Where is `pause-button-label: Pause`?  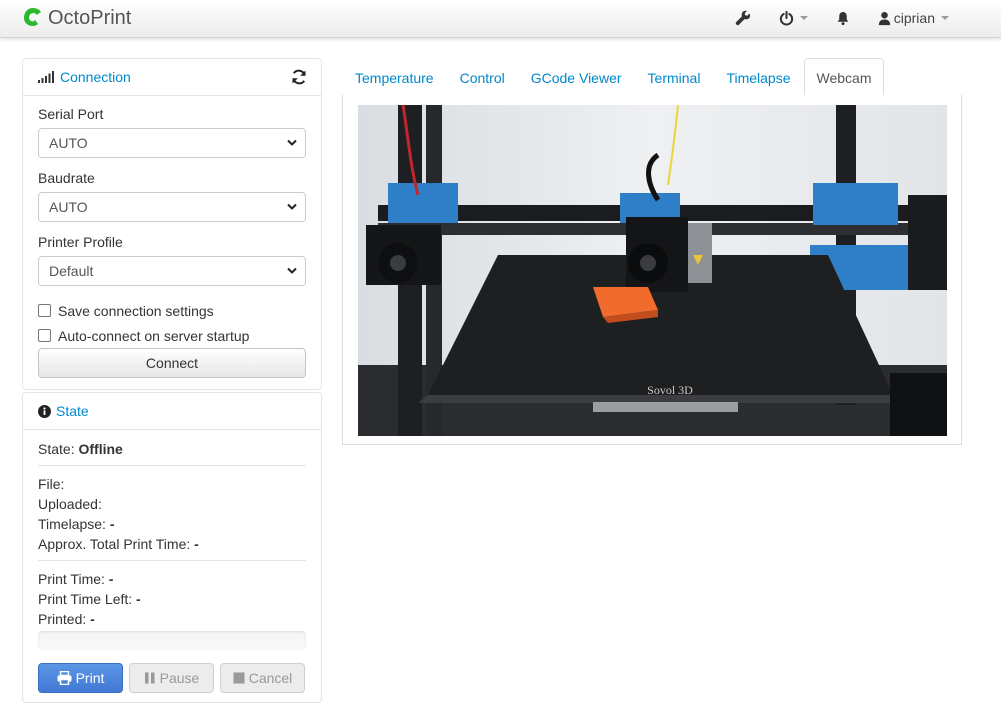 pause-button-label: Pause is located at coordinates (179, 678).